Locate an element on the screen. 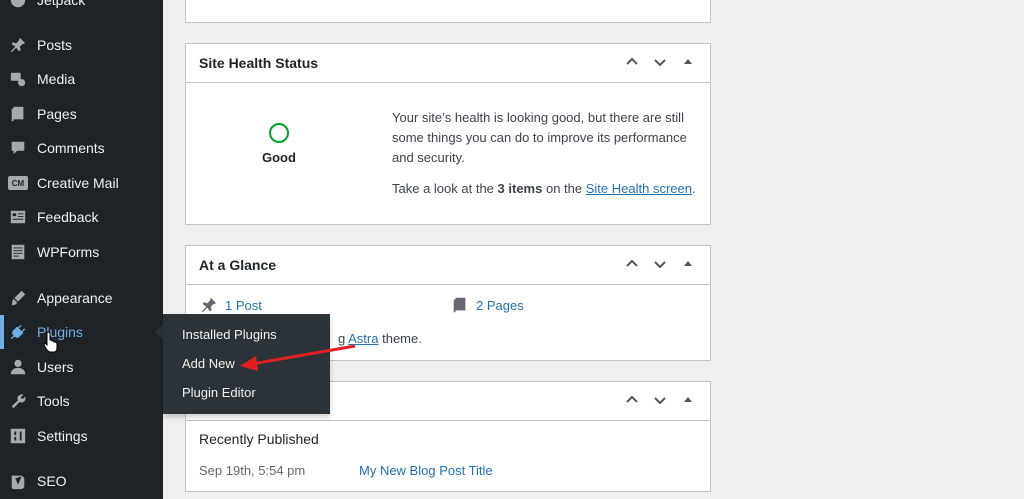 The height and width of the screenshot is (499, 1024). sidebar-item-users: Users is located at coordinates (81, 367).